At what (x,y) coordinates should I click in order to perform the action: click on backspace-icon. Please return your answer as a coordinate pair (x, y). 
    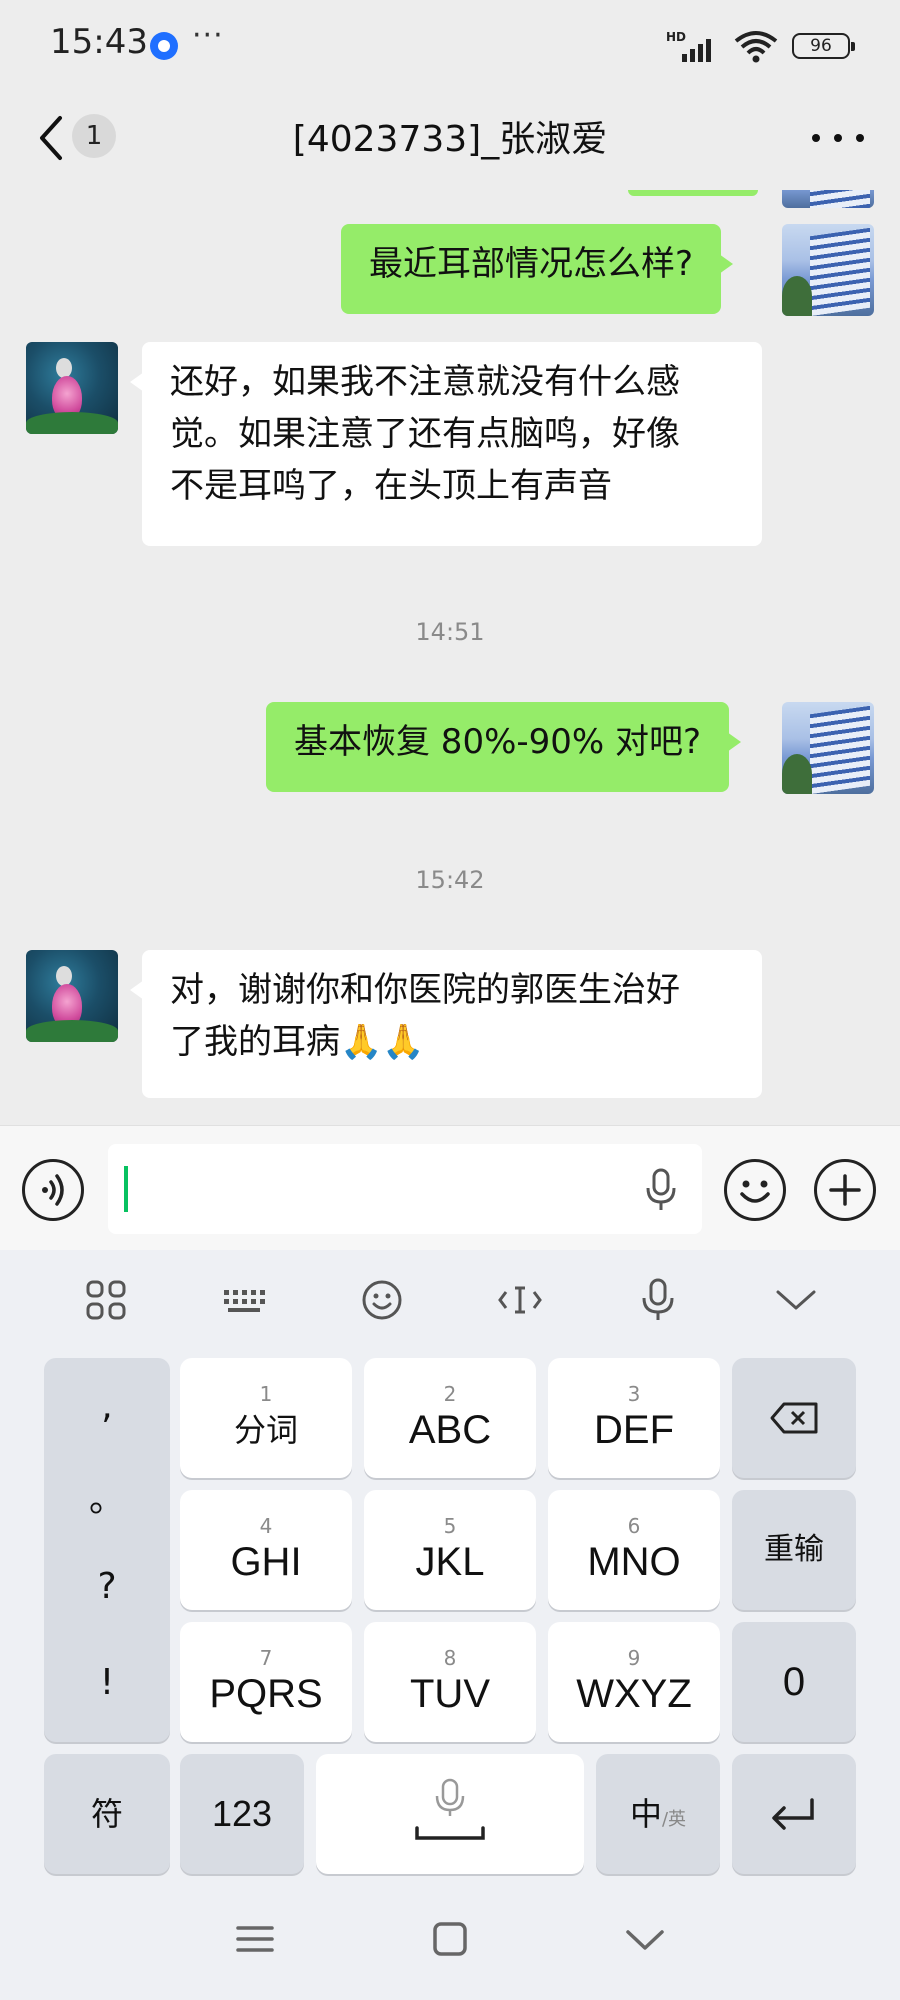
    Looking at the image, I should click on (794, 1418).